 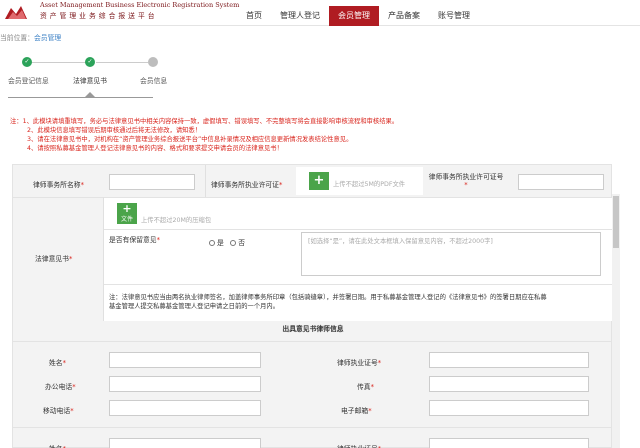 I want to click on lawyer-license-no-label: 律师执业证号*, so click(x=359, y=363).